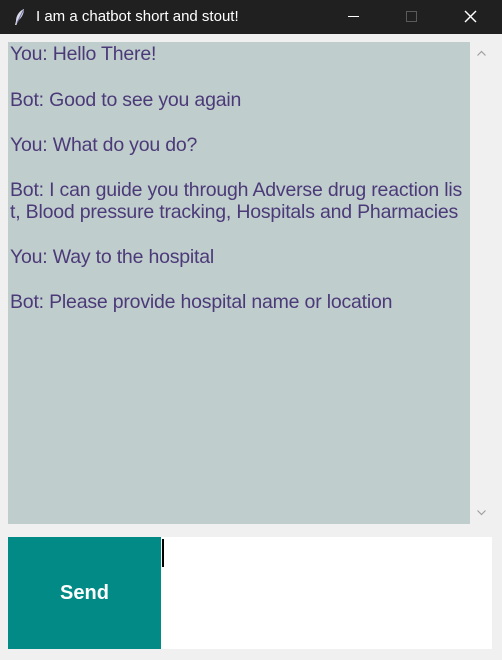  I want to click on scroll-up-button, so click(481, 53).